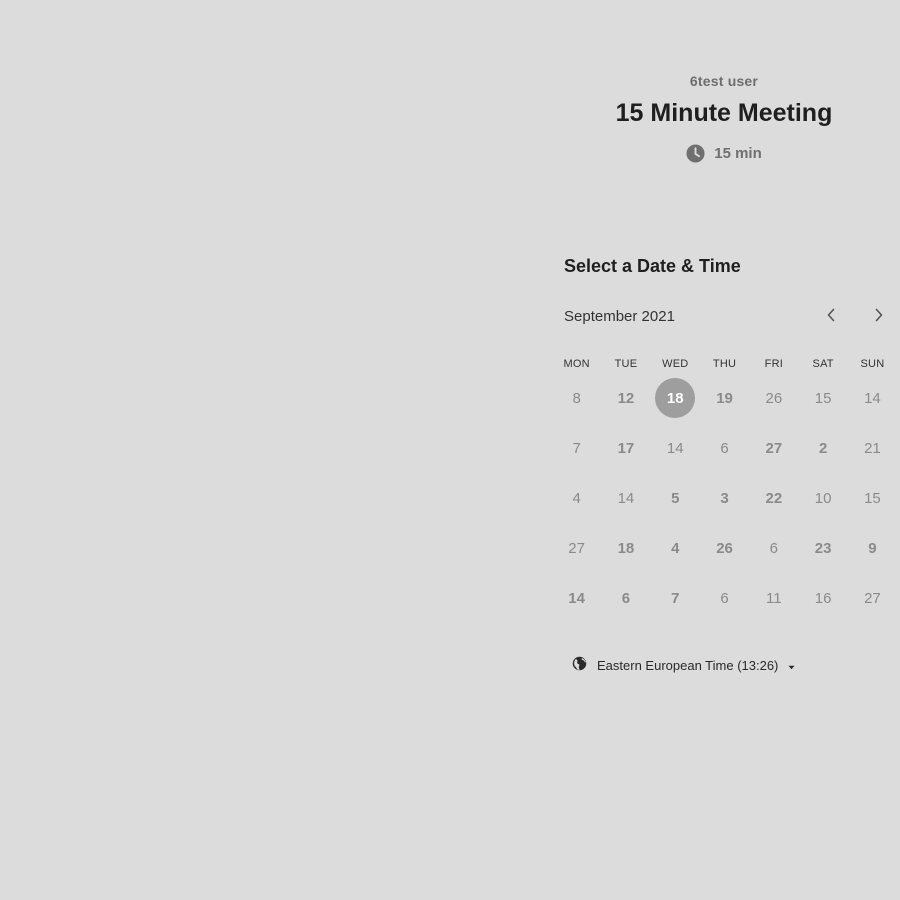 This screenshot has height=900, width=900. I want to click on calendar-day: 11, so click(774, 598).